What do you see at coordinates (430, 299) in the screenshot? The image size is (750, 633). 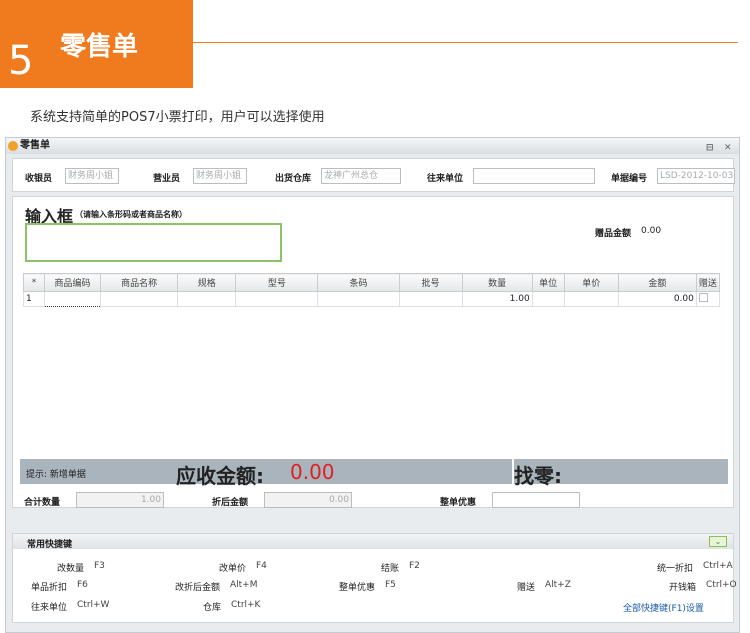 I see `cell-batch` at bounding box center [430, 299].